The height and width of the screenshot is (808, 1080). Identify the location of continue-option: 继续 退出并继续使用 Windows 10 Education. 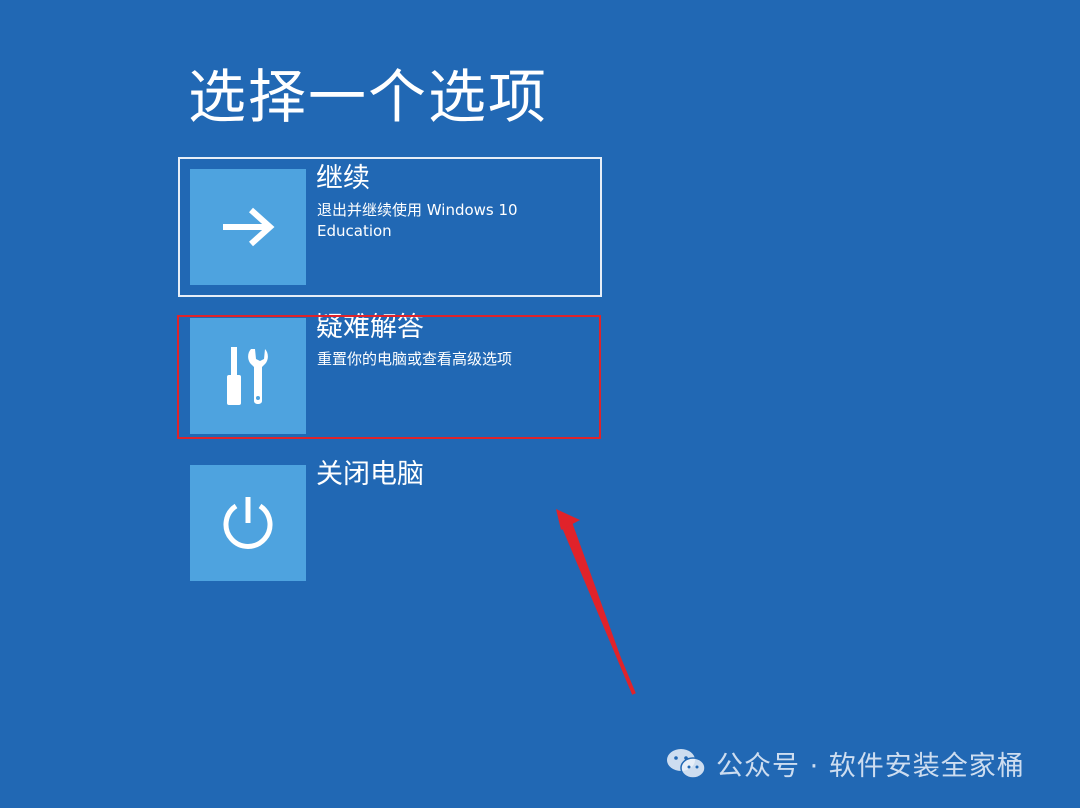
(390, 227).